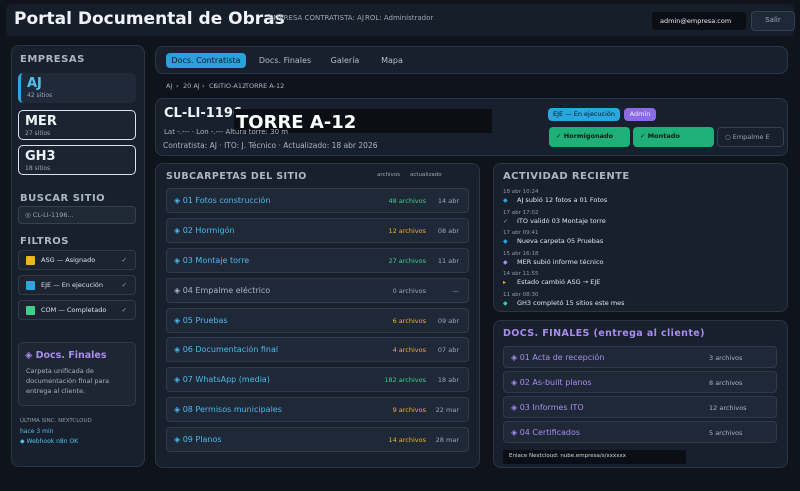 This screenshot has width=800, height=491. I want to click on folder-name: ◈ 02 Hormigón, so click(204, 230).